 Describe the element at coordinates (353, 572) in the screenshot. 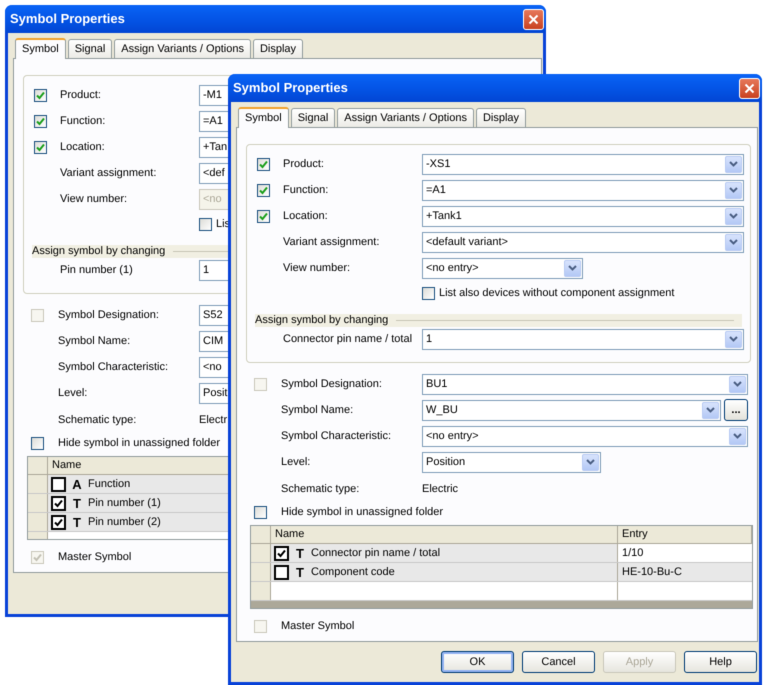

I see `attribute-name: Component code` at that location.